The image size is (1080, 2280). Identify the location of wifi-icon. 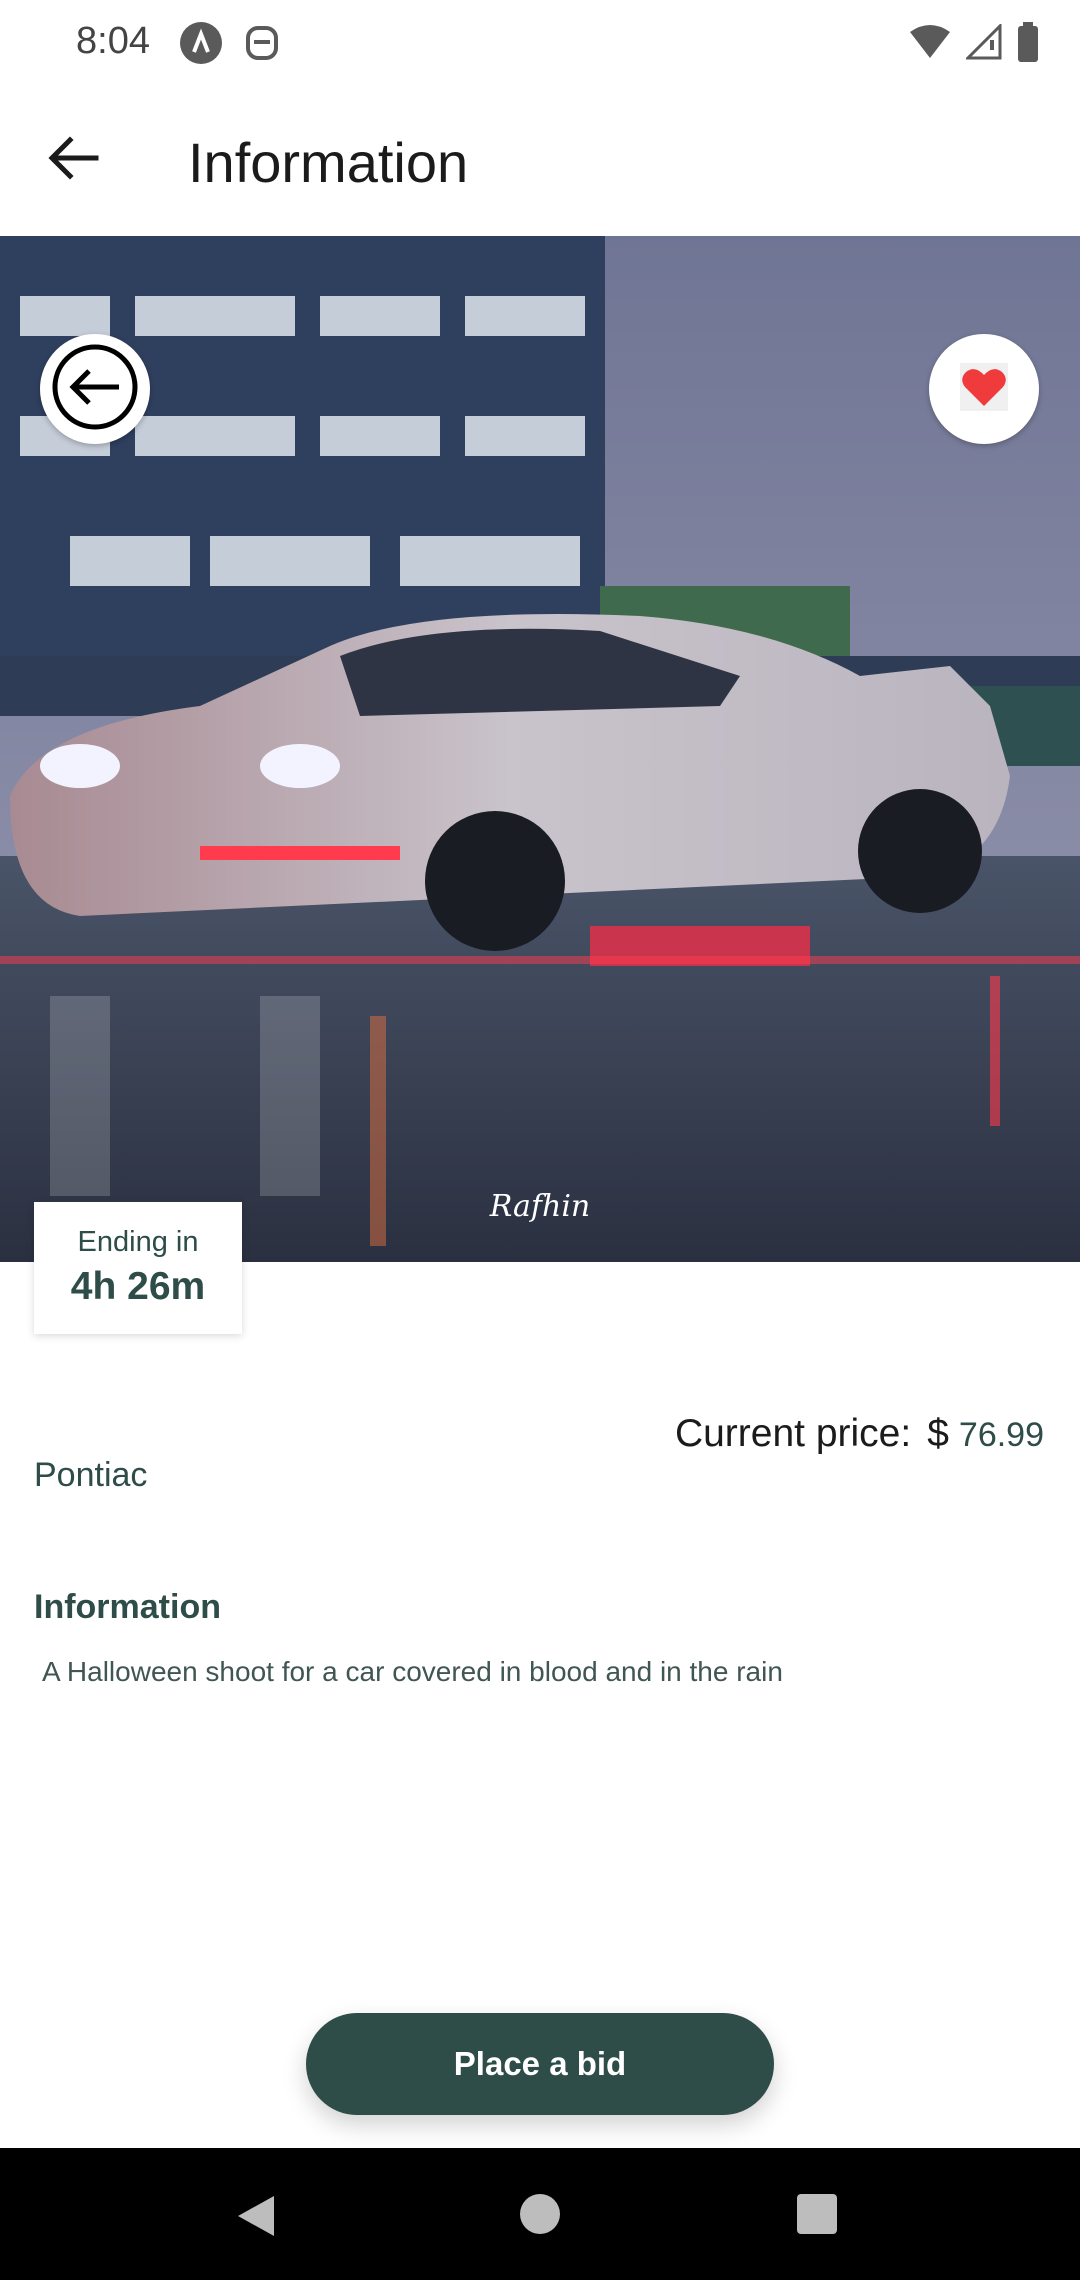
(930, 44).